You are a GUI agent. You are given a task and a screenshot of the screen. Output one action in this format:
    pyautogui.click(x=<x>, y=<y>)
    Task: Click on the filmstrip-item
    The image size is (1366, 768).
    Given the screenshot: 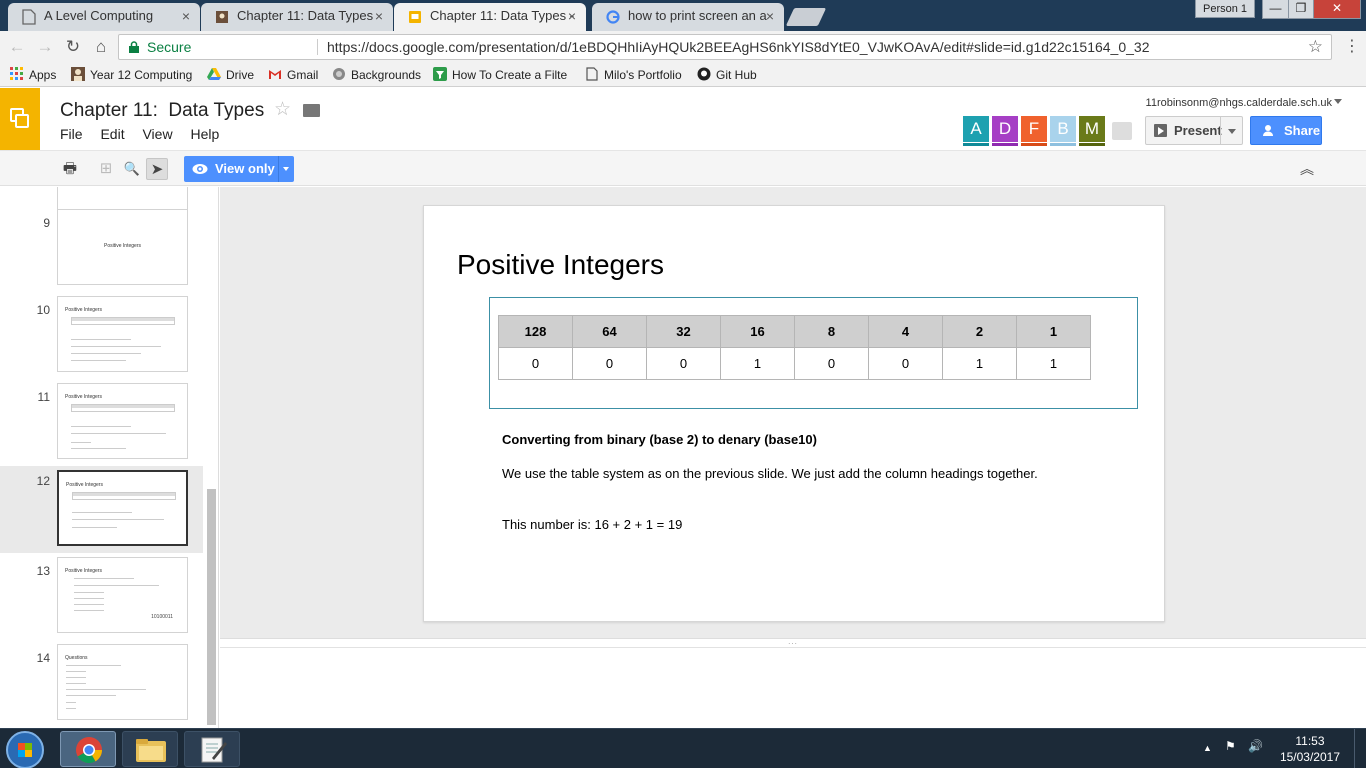 What is the action you would take?
    pyautogui.click(x=101, y=220)
    